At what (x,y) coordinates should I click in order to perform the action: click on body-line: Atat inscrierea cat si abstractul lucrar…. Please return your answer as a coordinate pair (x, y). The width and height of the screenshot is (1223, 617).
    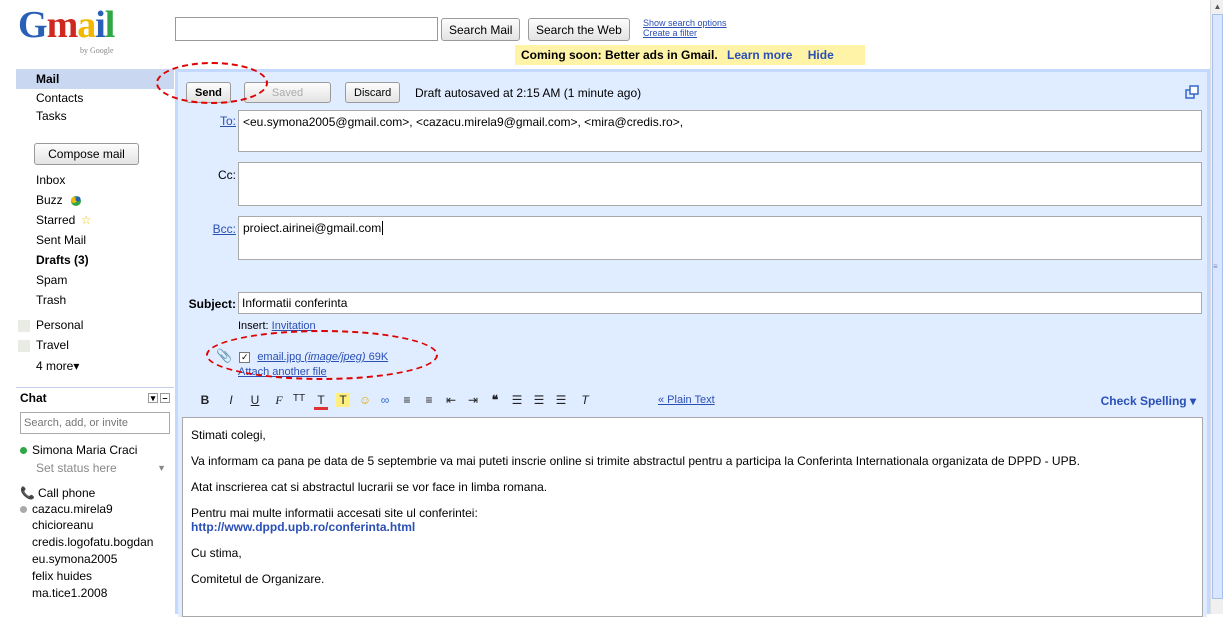
    Looking at the image, I should click on (369, 487).